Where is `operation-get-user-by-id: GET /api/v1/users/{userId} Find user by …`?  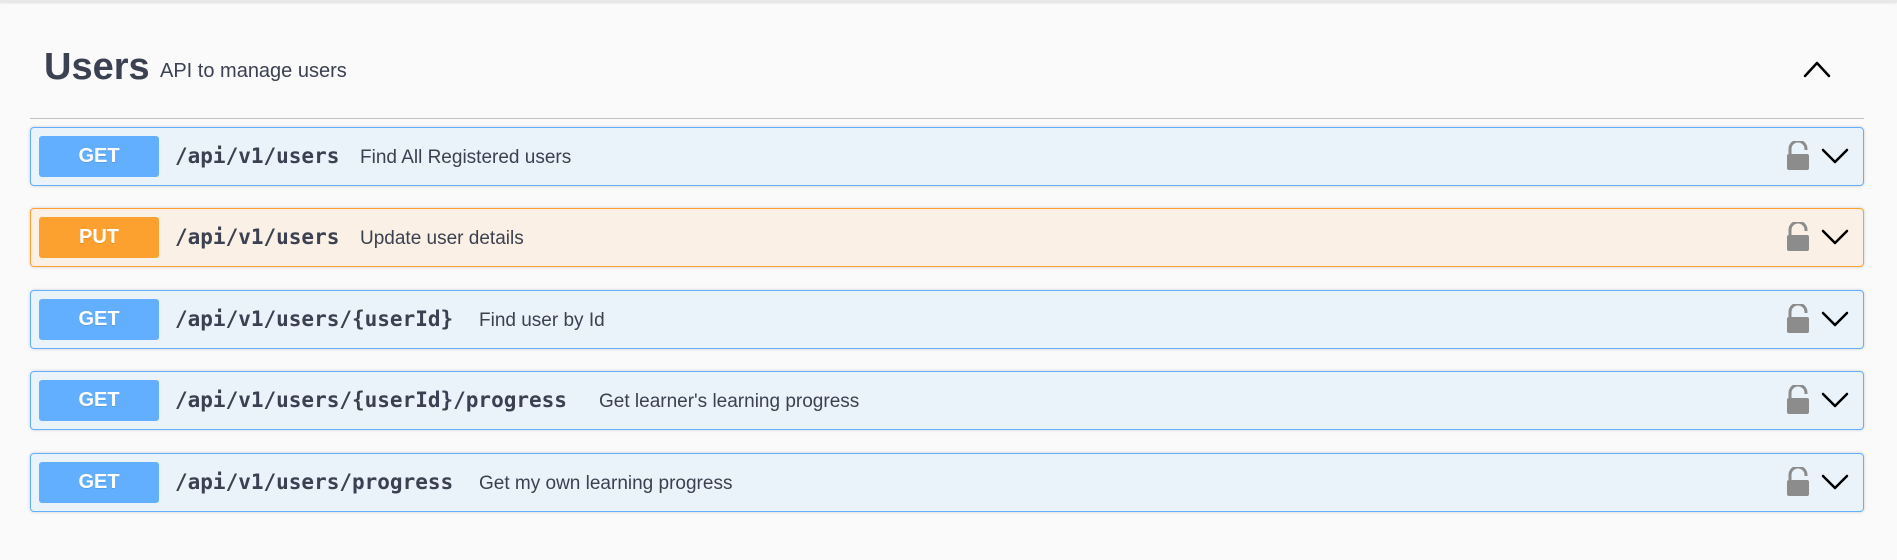 operation-get-user-by-id: GET /api/v1/users/{userId} Find user by … is located at coordinates (947, 319).